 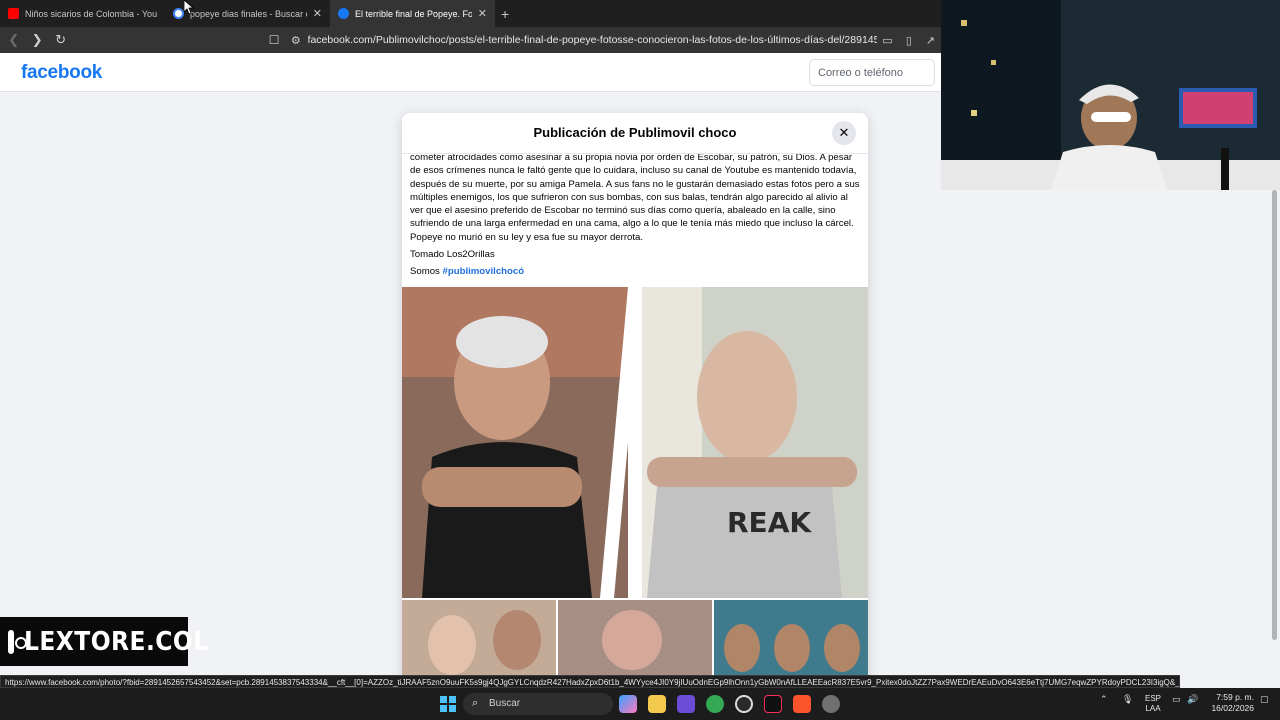 I want to click on photo-thumbnails, so click(x=635, y=640).